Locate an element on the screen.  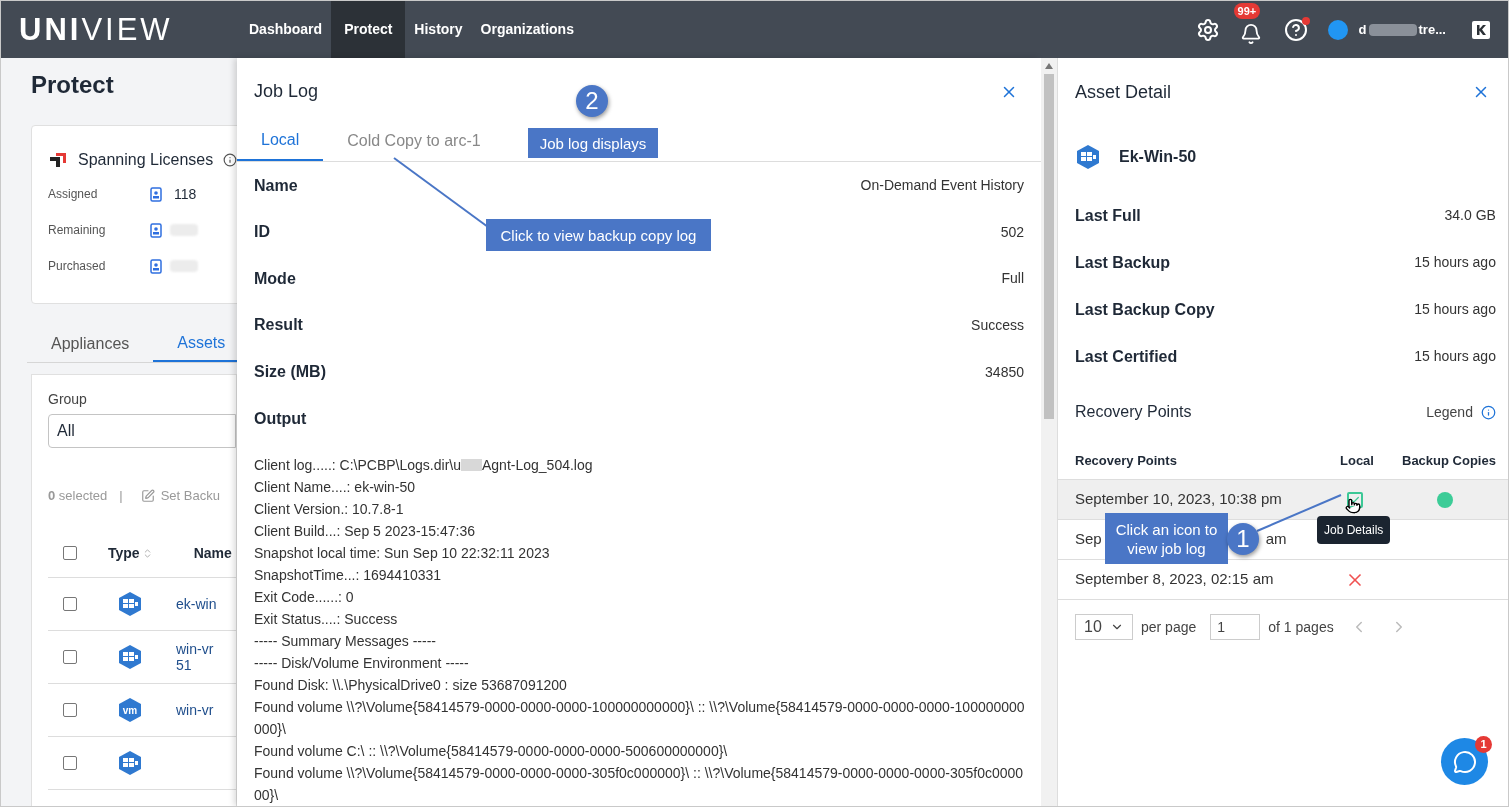
panel-title: Job Log is located at coordinates (286, 92).